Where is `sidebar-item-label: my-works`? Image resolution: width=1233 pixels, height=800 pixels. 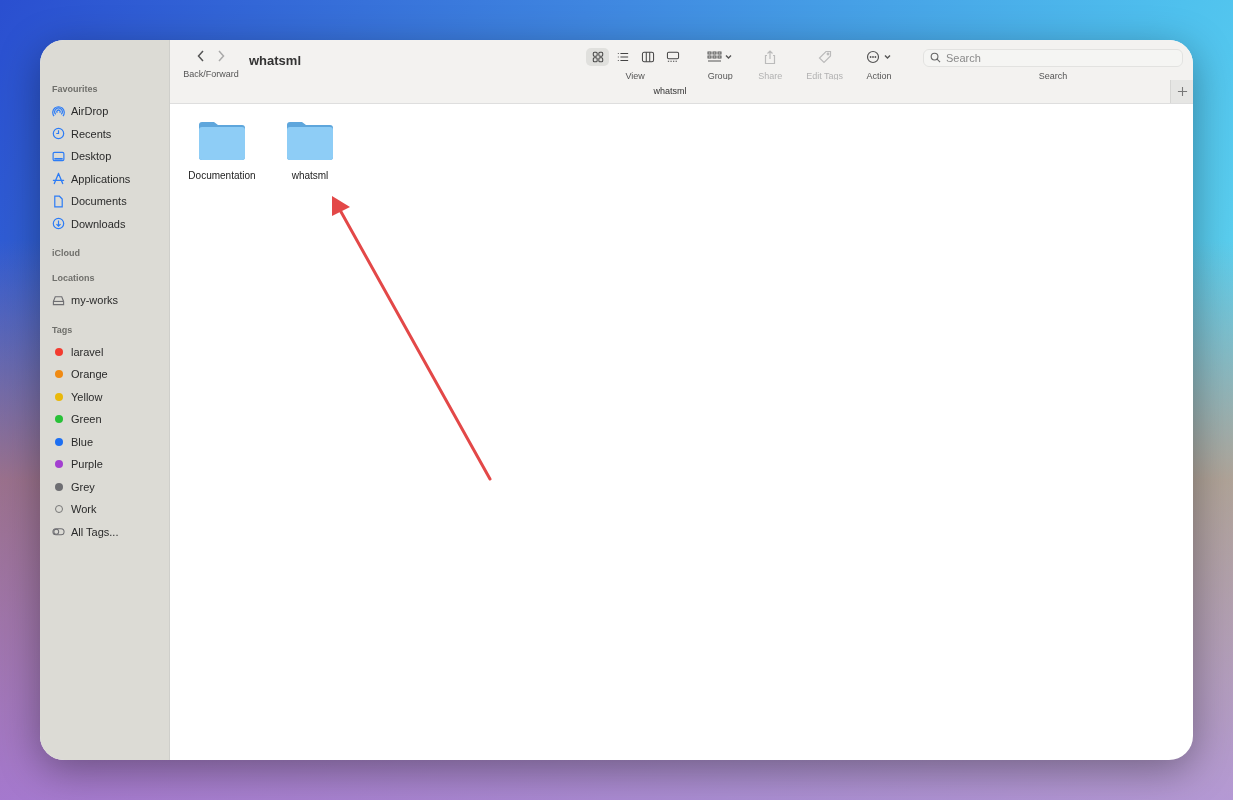 sidebar-item-label: my-works is located at coordinates (95, 300).